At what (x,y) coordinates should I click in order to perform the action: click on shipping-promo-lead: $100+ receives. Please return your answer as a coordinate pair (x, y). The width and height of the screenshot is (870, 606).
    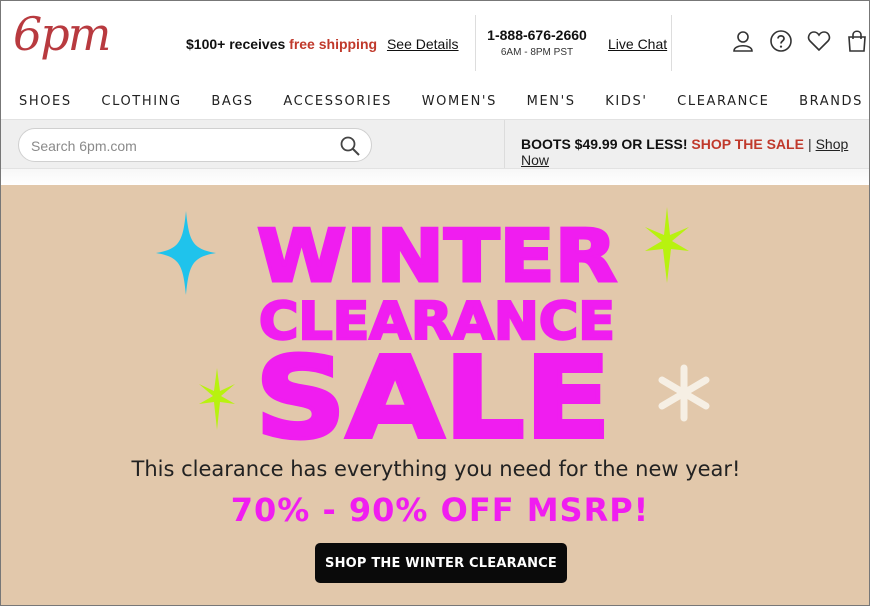
    Looking at the image, I should click on (238, 44).